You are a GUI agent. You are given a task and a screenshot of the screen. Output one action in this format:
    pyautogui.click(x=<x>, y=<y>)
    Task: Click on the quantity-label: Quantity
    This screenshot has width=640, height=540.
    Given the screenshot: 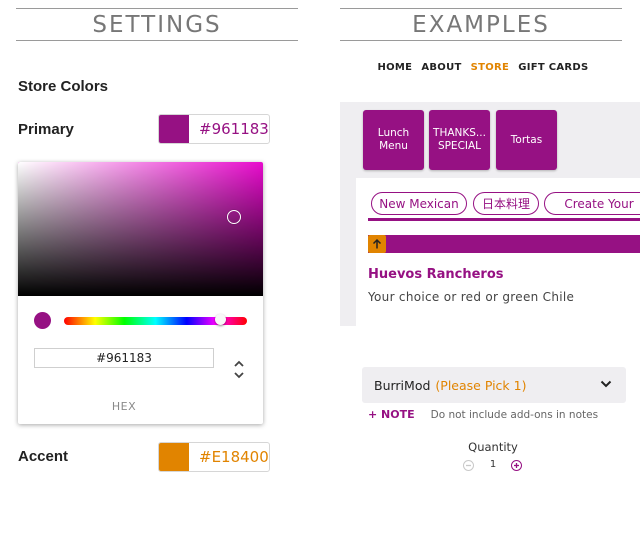 What is the action you would take?
    pyautogui.click(x=493, y=447)
    